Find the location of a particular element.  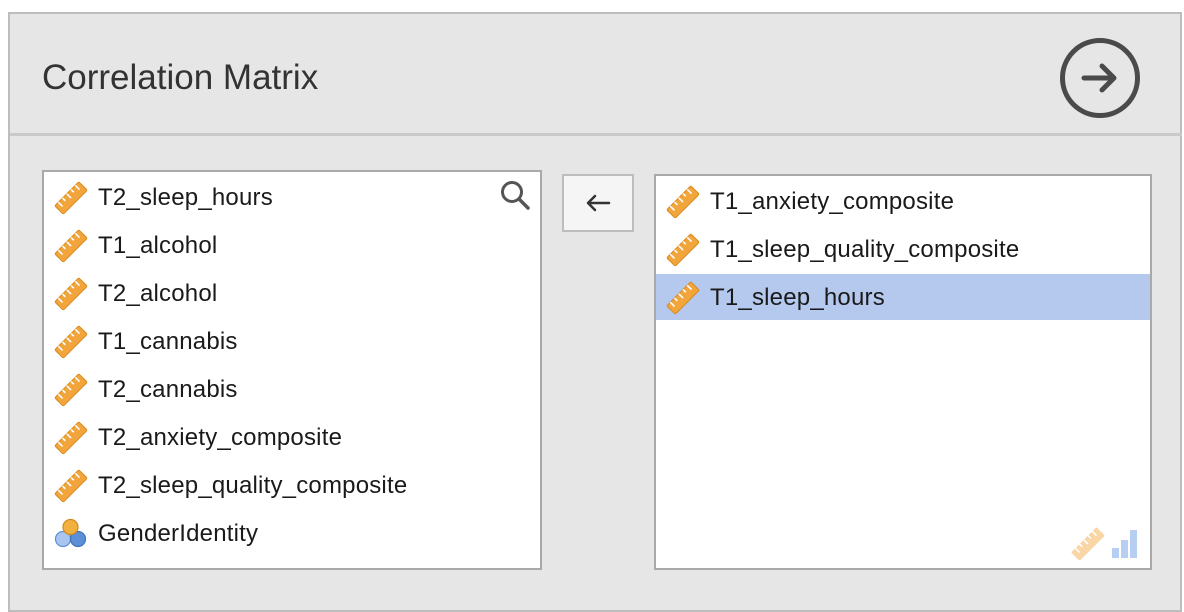

list-item-label: T1_cannabis is located at coordinates (168, 341).